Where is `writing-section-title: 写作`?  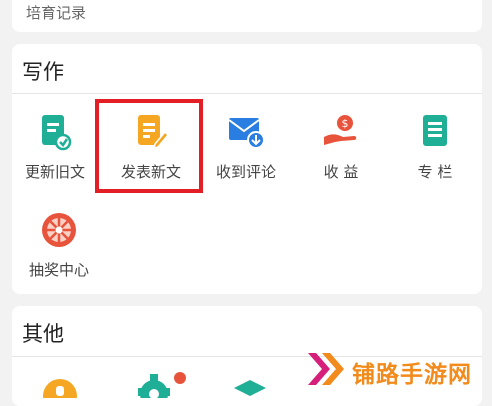 writing-section-title: 写作 is located at coordinates (43, 72).